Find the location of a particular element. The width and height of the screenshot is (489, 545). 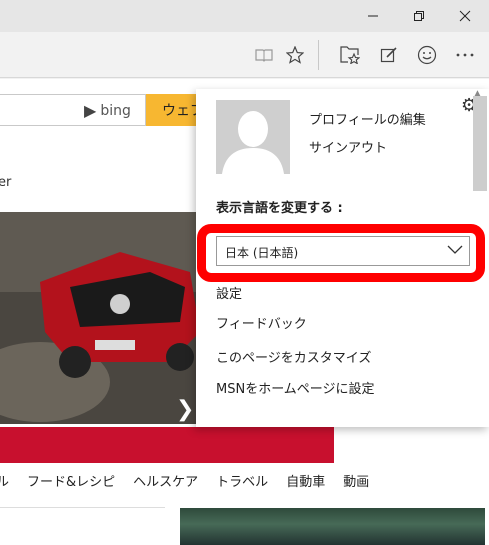

profile-edit-link: プロフィールの編集 is located at coordinates (367, 118).